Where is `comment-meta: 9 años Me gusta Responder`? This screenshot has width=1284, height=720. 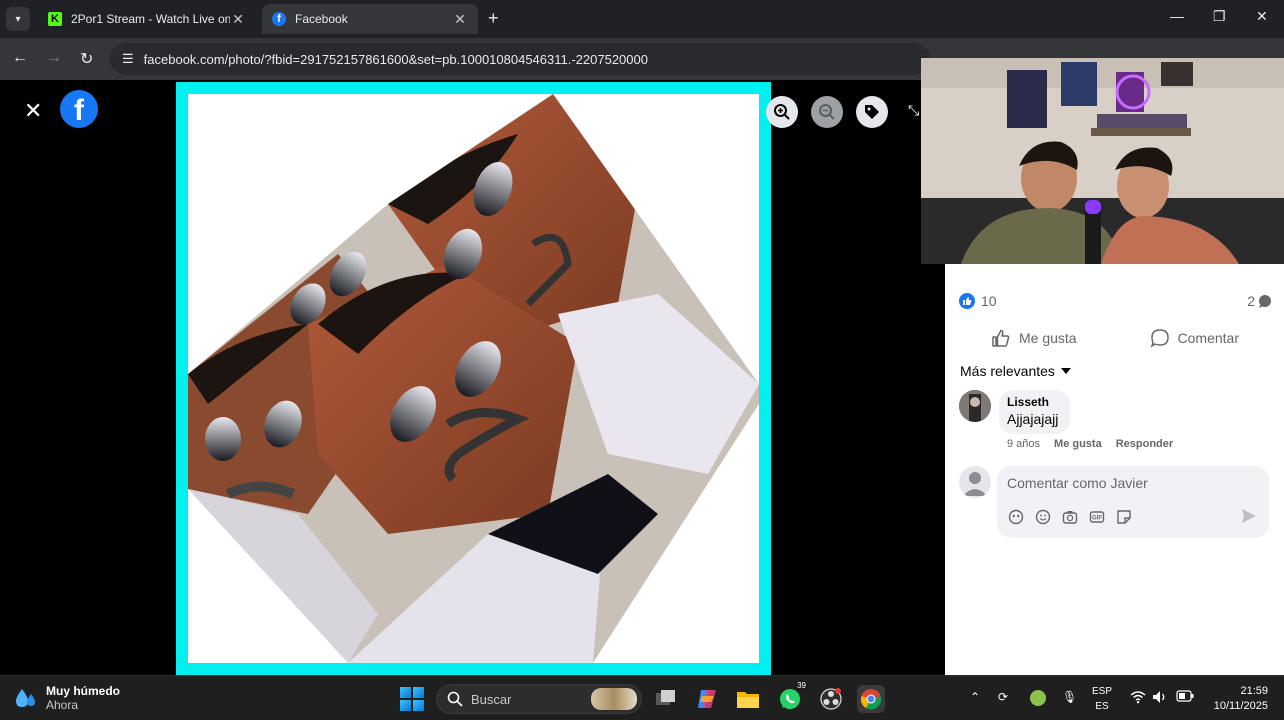
comment-meta: 9 años Me gusta Responder is located at coordinates (1090, 444).